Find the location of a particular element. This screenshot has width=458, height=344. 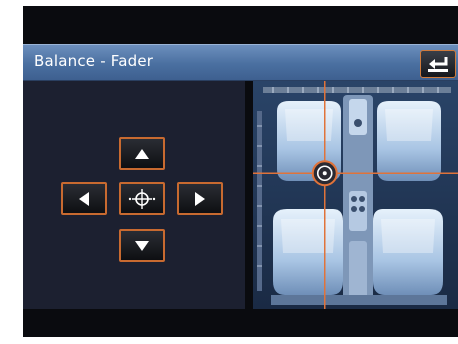

down-arrow-icon is located at coordinates (142, 245).